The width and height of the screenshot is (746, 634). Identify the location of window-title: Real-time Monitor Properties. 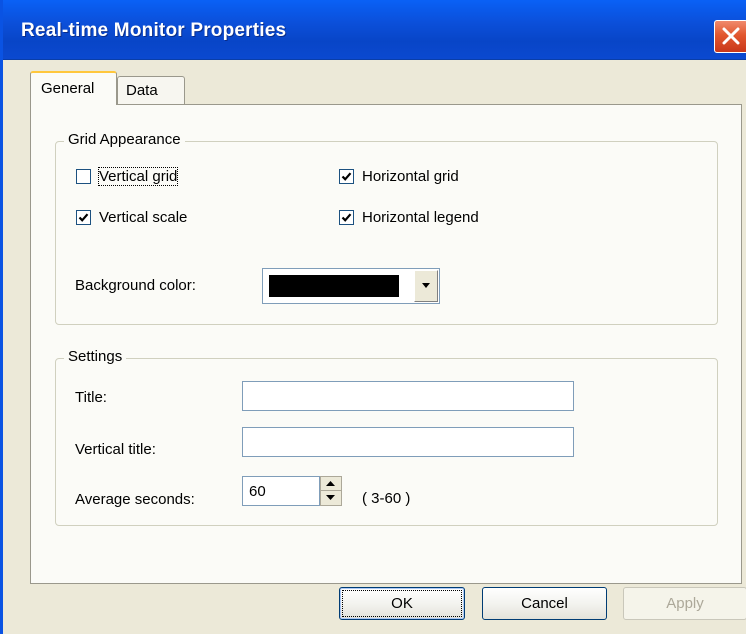
(154, 30).